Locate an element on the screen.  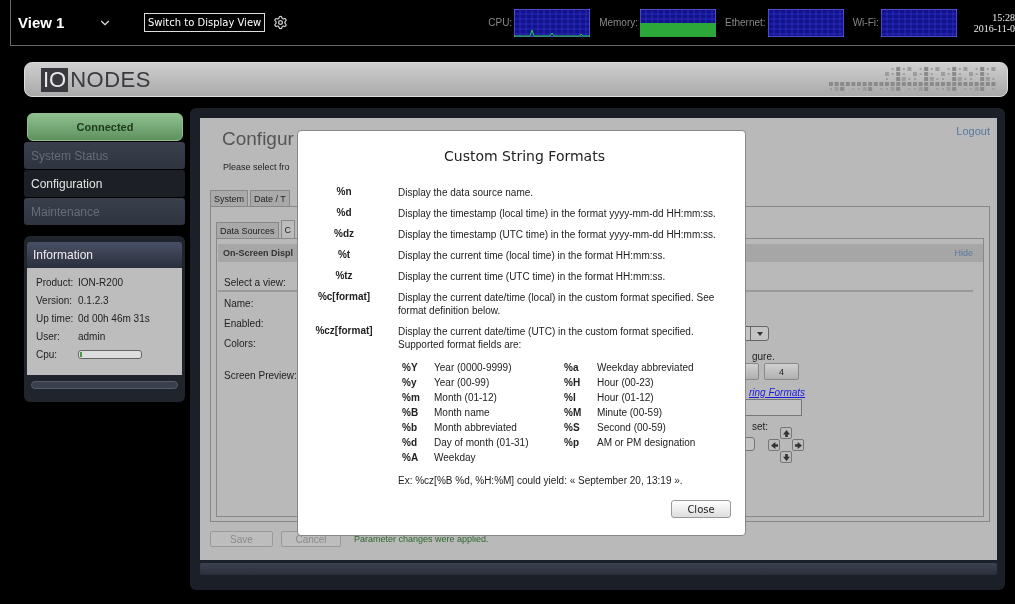
format-code: %dz is located at coordinates (344, 234).